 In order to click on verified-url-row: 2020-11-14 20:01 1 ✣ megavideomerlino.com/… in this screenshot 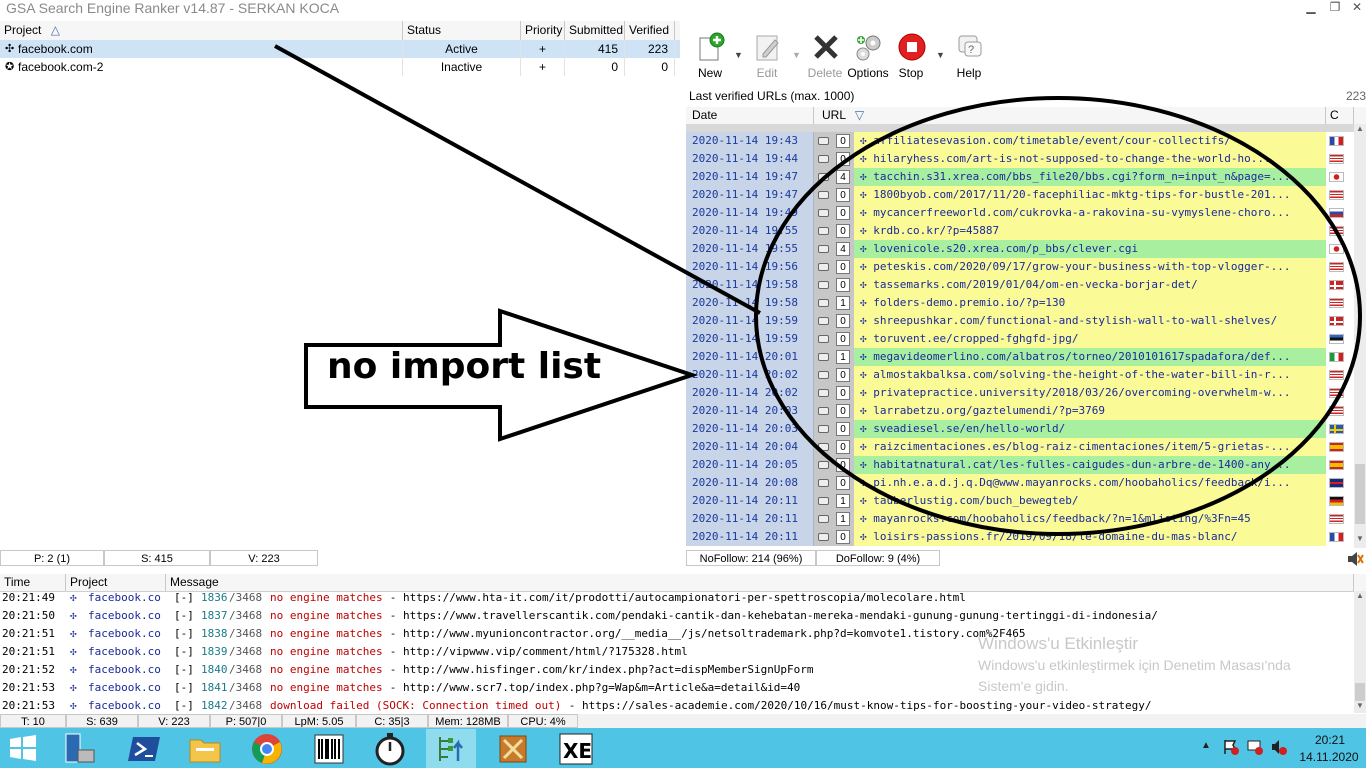, I will do `click(1020, 357)`.